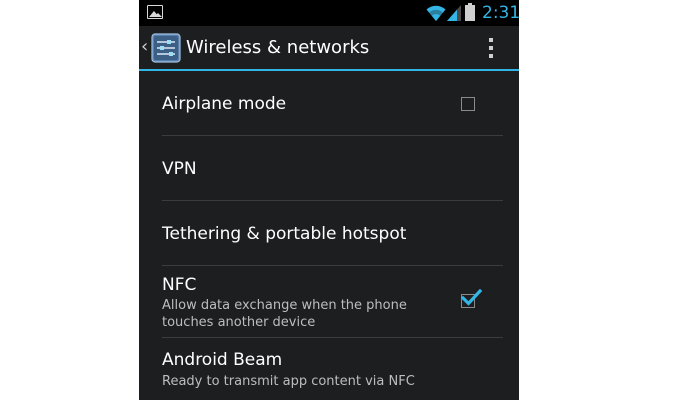 This screenshot has width=700, height=400. Describe the element at coordinates (468, 104) in the screenshot. I see `airplane-mode-checkbox` at that location.